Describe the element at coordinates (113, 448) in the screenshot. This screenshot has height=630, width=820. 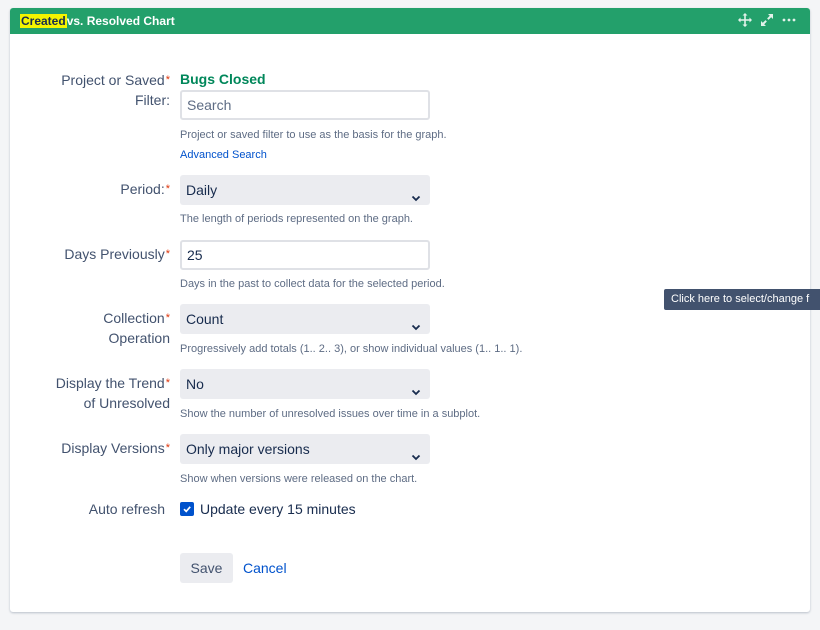
I see `versions-label-text: Display Versions` at that location.